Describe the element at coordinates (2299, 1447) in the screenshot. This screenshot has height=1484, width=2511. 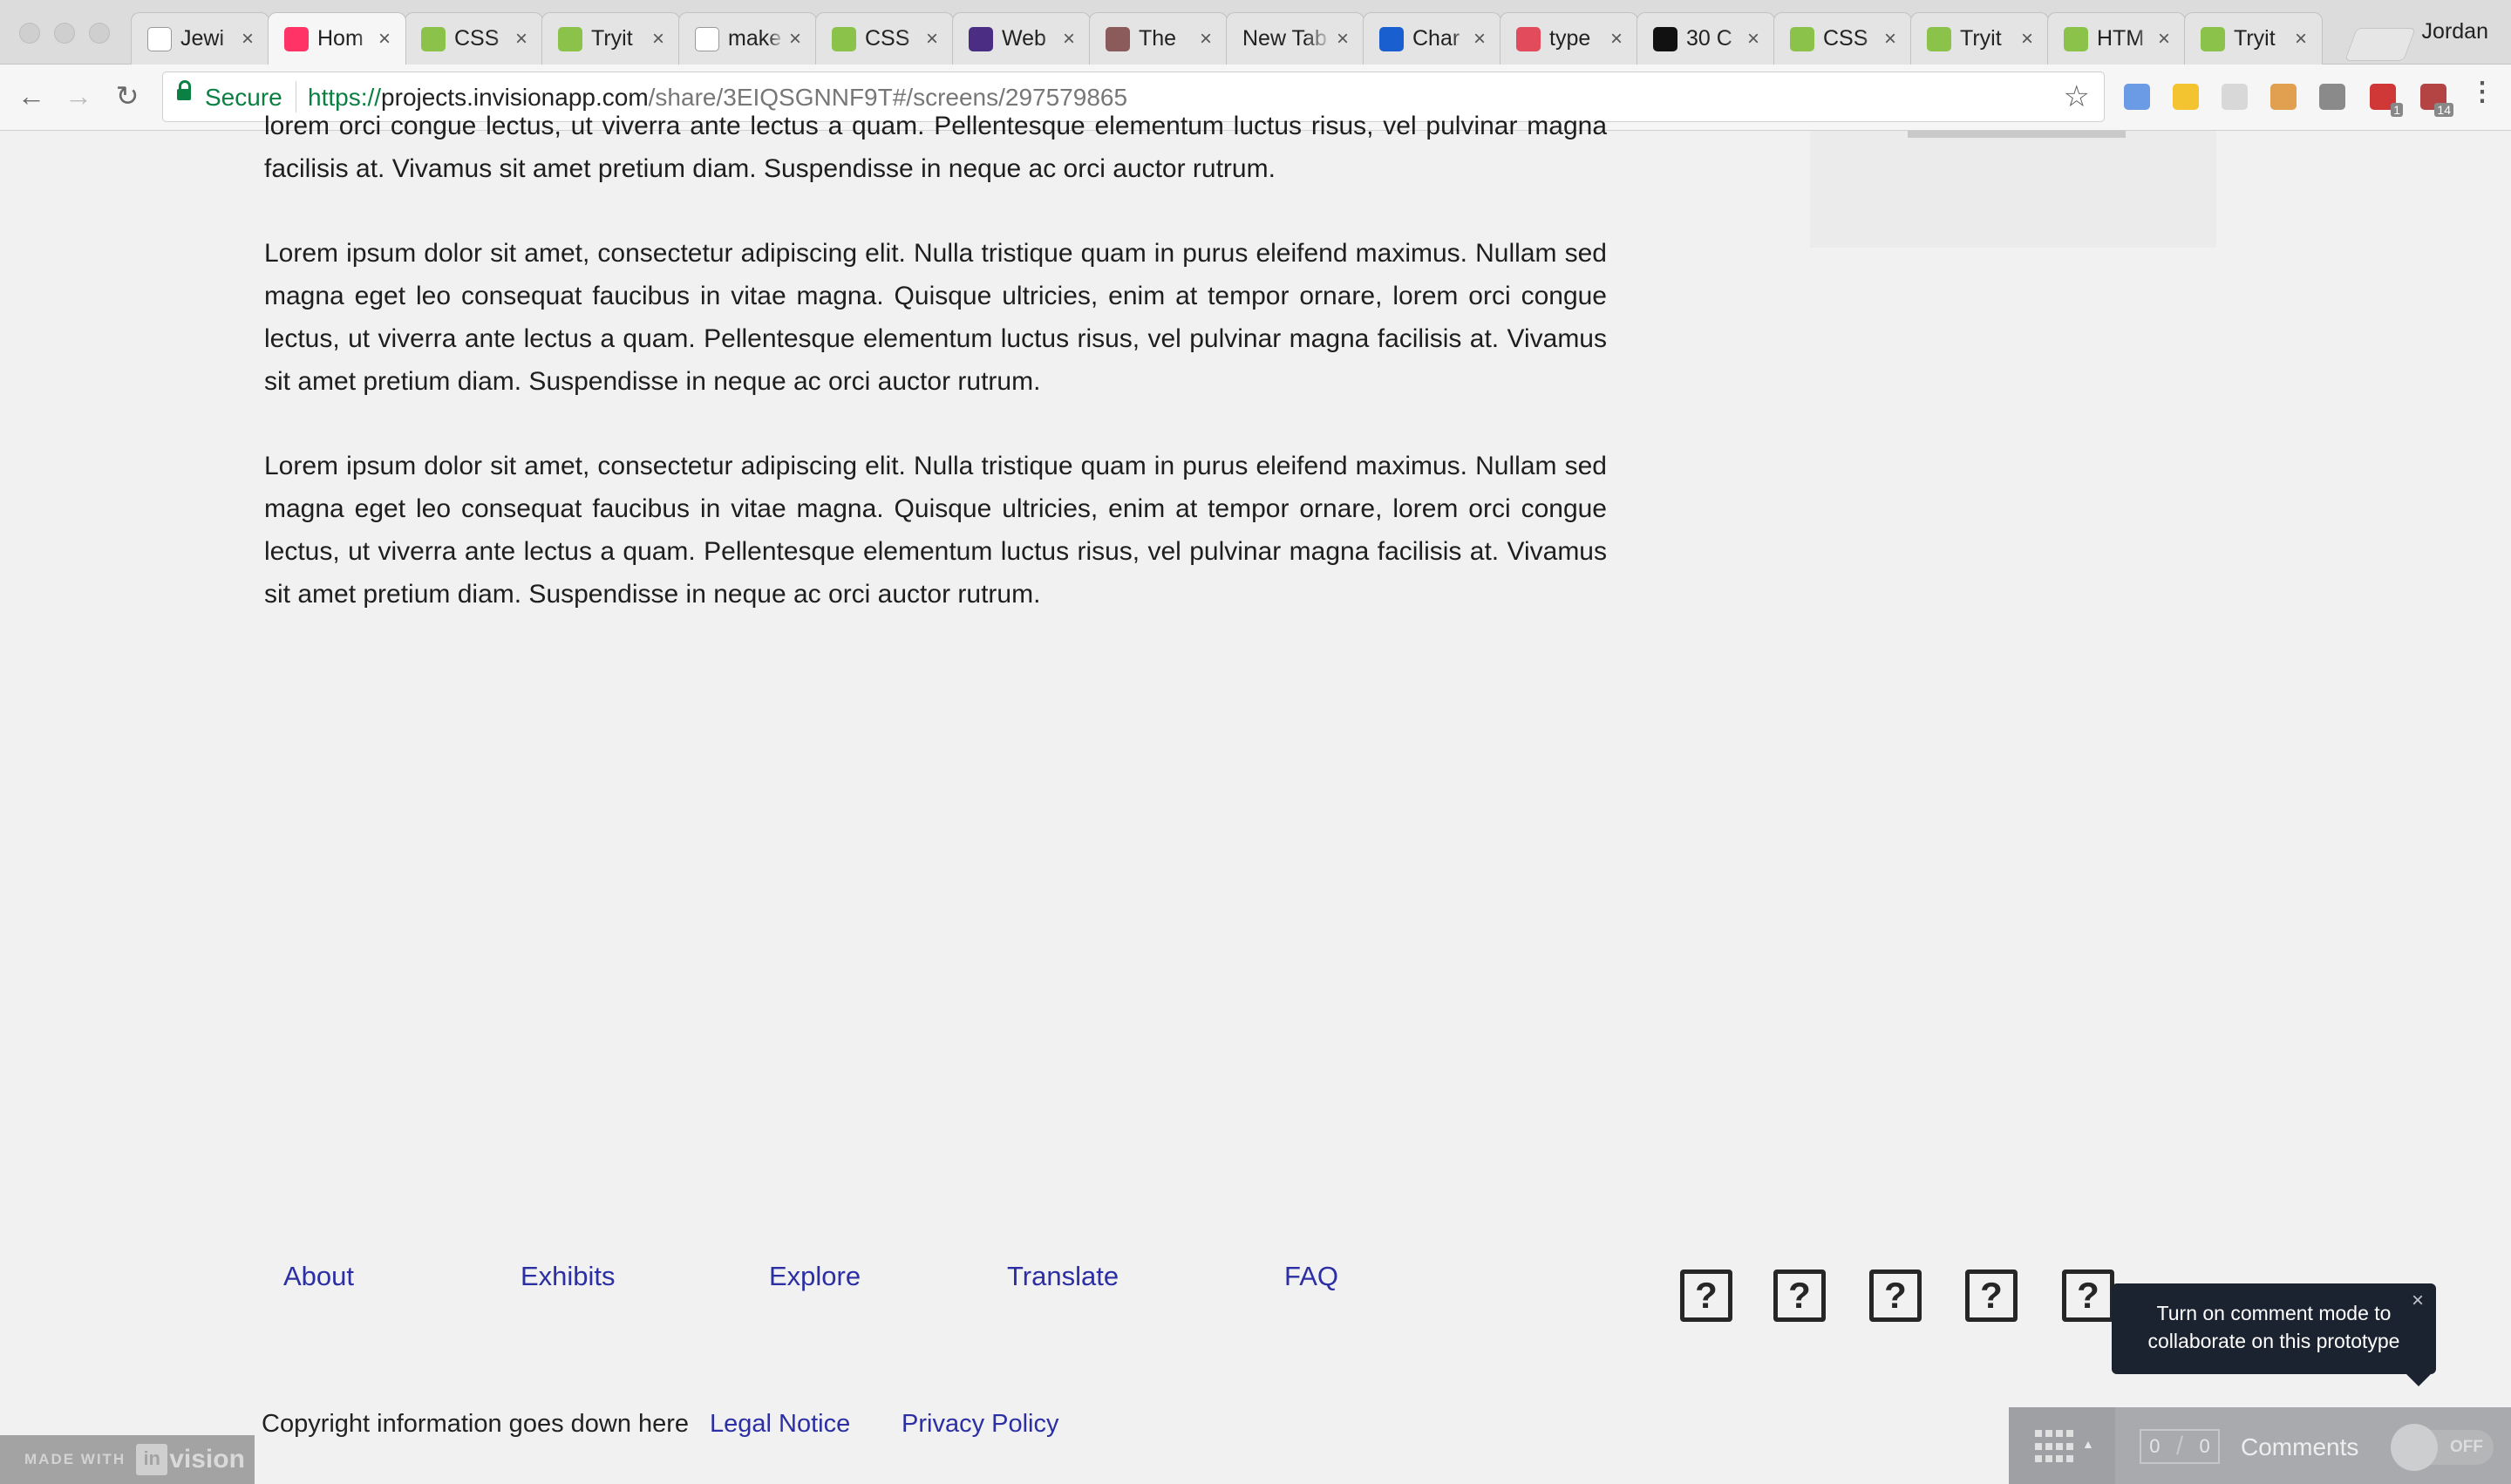
I see `comments-label: Comments` at that location.